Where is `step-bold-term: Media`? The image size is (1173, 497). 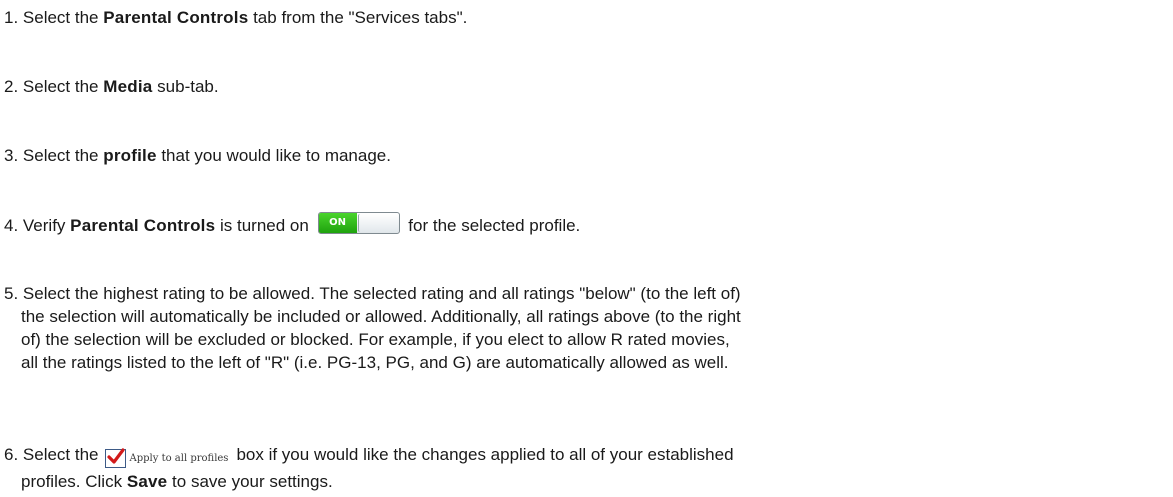 step-bold-term: Media is located at coordinates (128, 86).